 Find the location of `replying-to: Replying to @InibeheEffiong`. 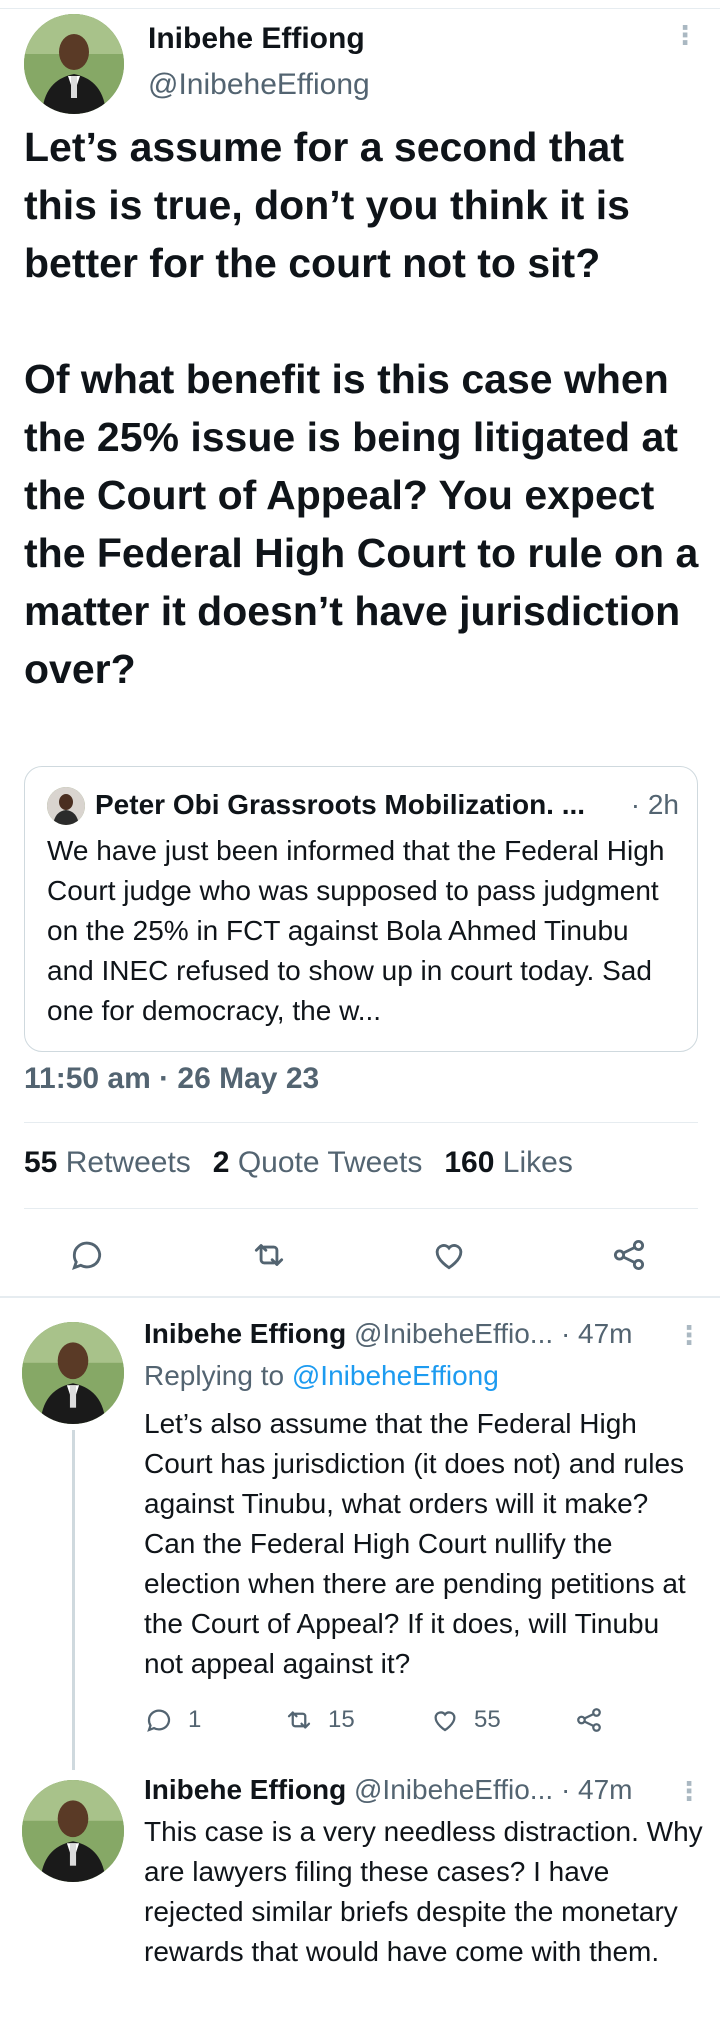

replying-to: Replying to @InibeheEffiong is located at coordinates (321, 1376).